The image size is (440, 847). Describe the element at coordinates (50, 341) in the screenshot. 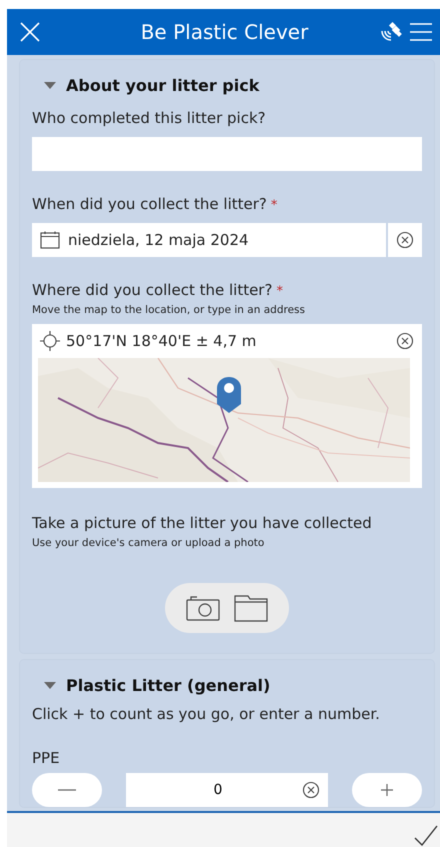

I see `crosshair-icon` at that location.